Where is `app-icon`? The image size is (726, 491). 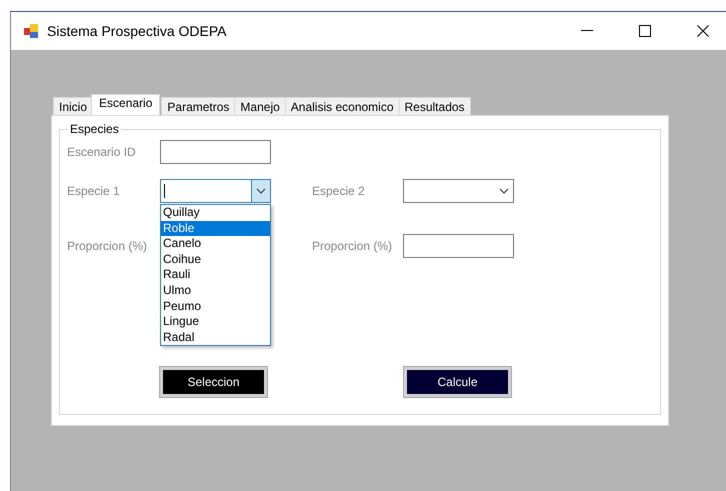
app-icon is located at coordinates (31, 31).